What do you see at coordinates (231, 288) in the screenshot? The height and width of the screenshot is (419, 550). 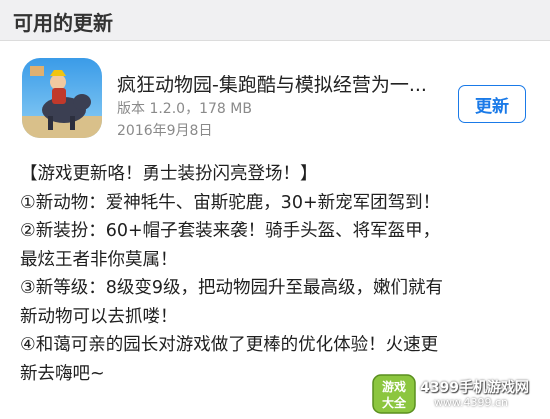 I see `release-note-line: ③新等级：8级变9级，把动物园升至最高级，嫩们就有` at bounding box center [231, 288].